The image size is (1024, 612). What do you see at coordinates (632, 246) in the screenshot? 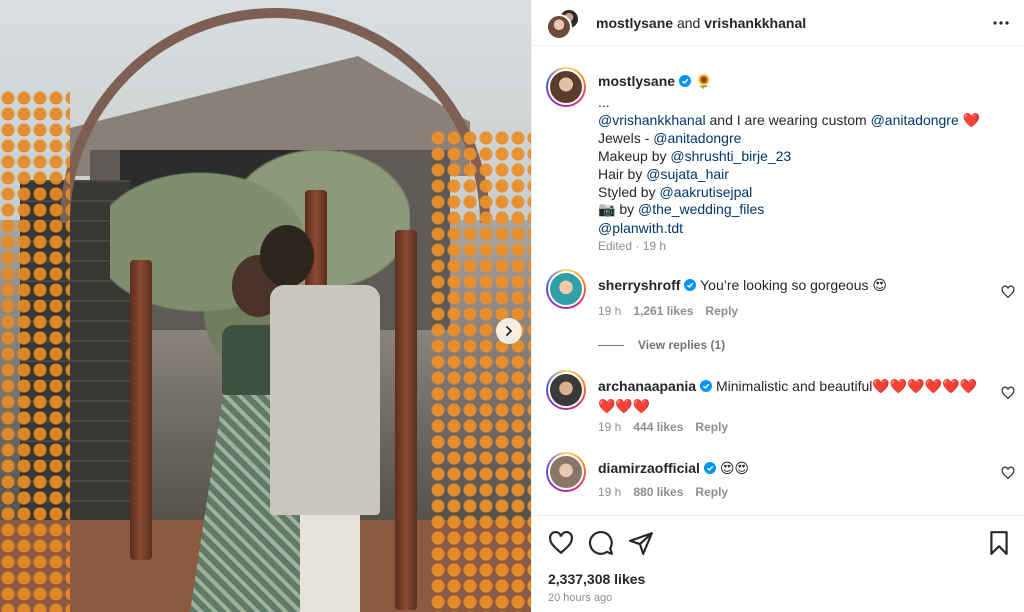
I see `caption-meta: Edited · 19 h` at bounding box center [632, 246].